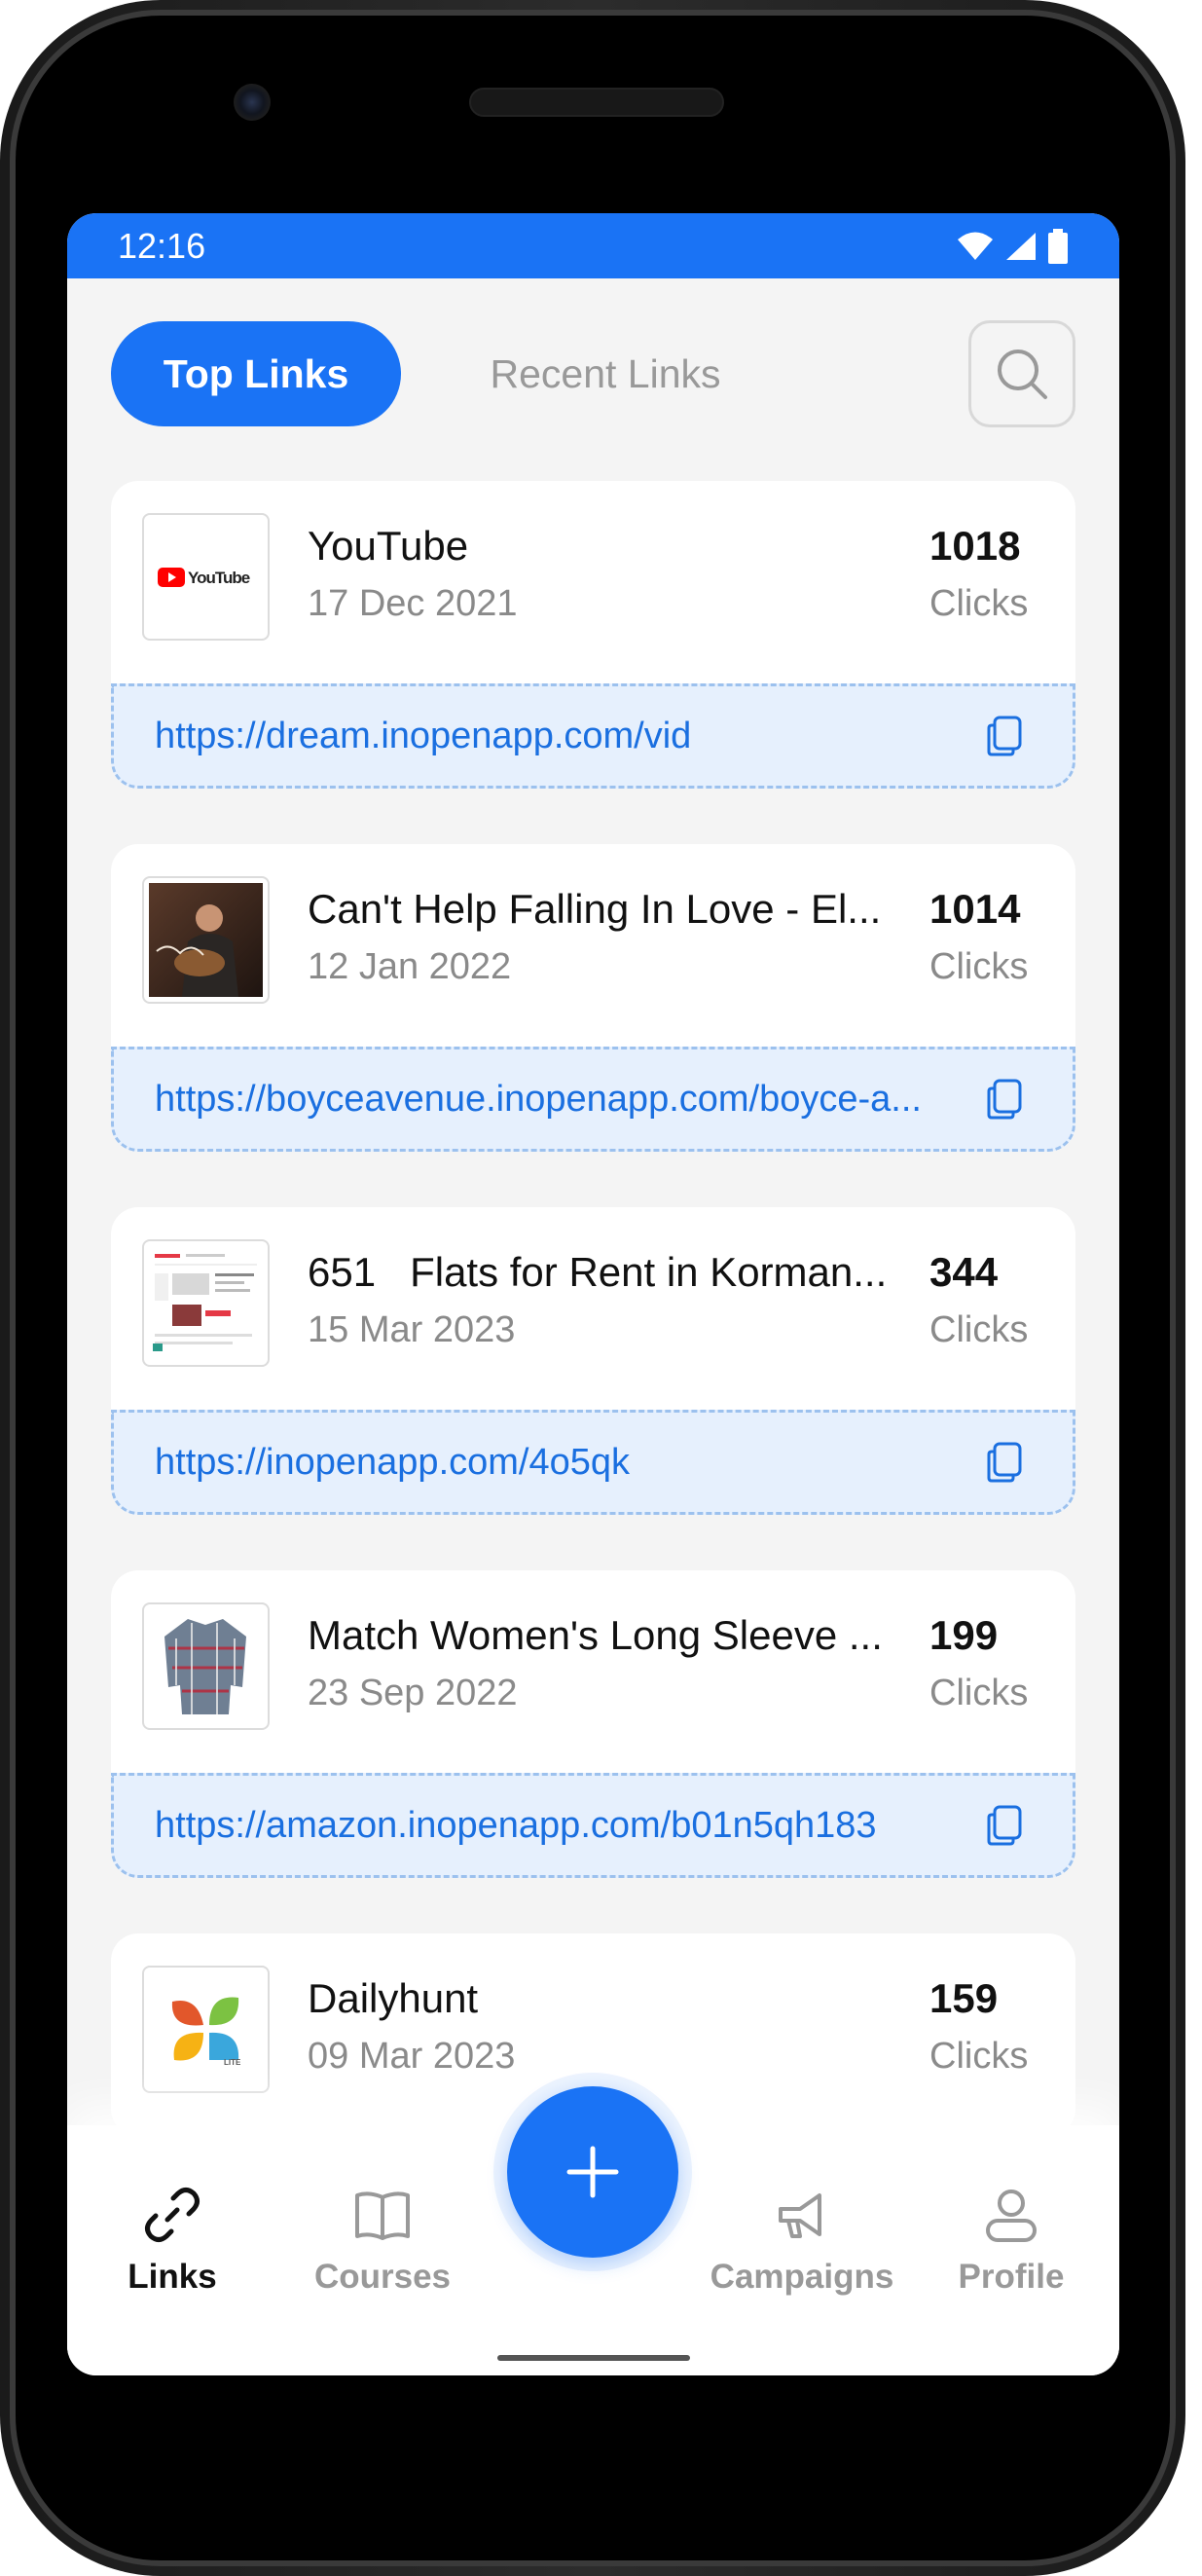 Image resolution: width=1202 pixels, height=2576 pixels. Describe the element at coordinates (986, 2022) in the screenshot. I see `click-stats: 159 Clicks` at that location.